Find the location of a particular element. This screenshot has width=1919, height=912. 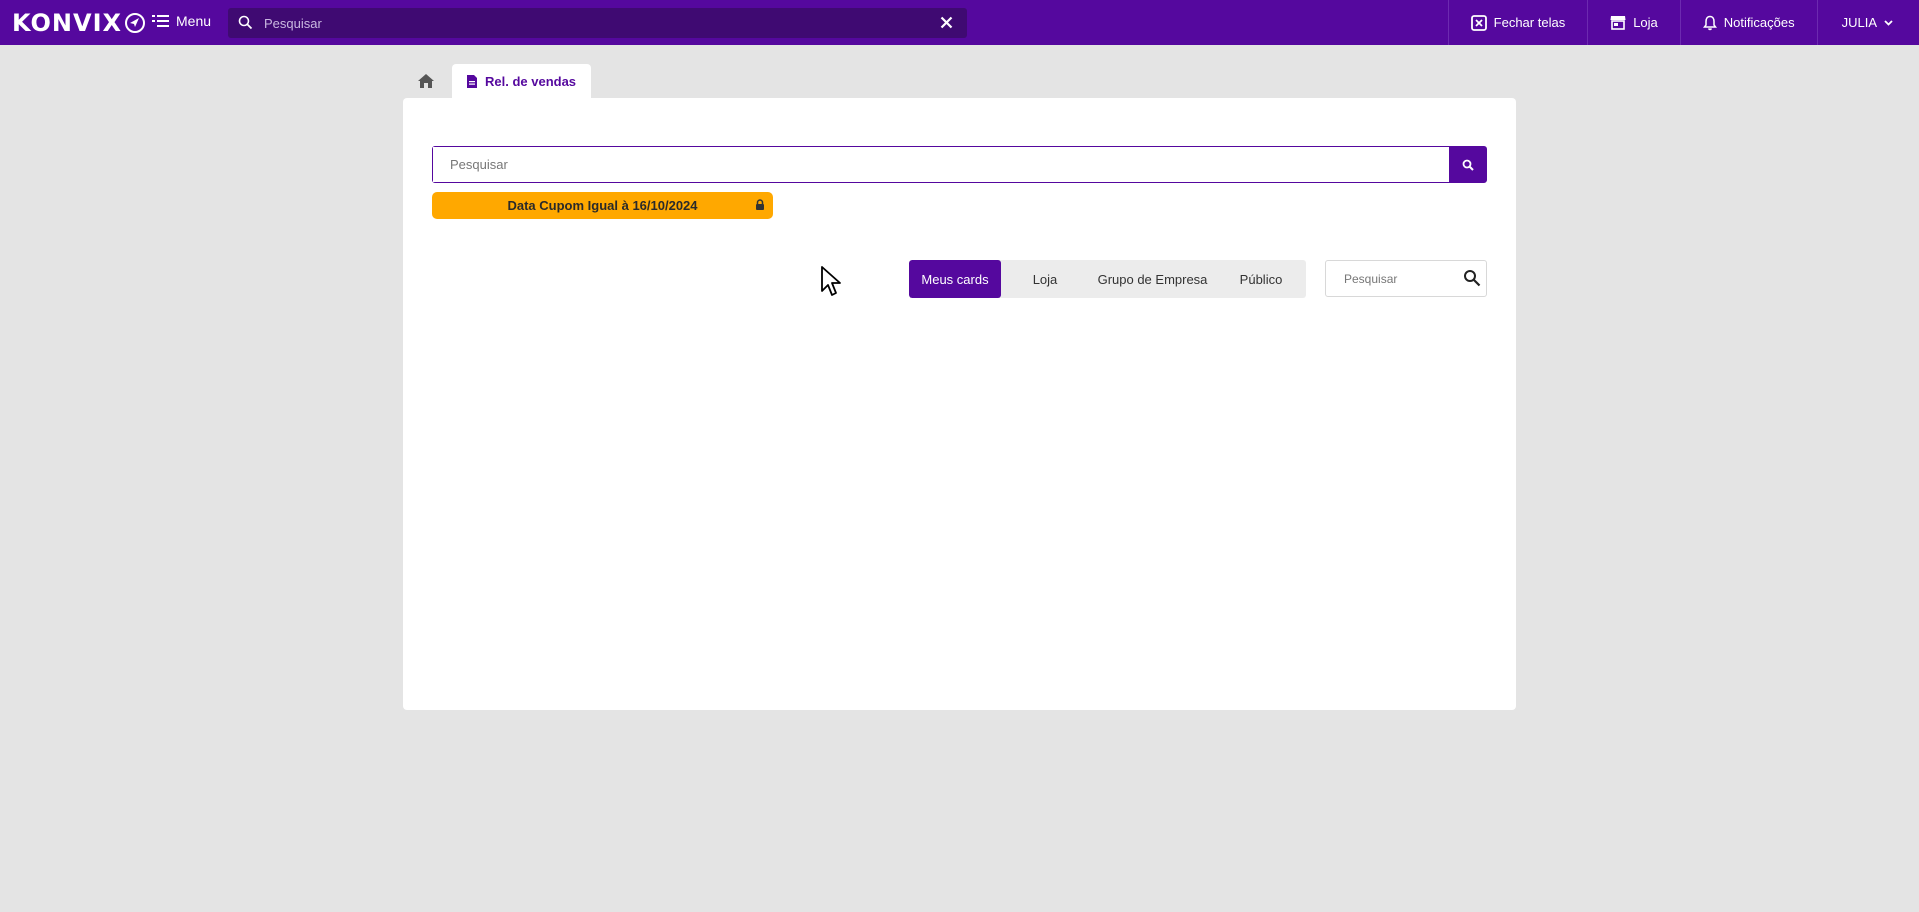

user-name: JULIA is located at coordinates (1859, 22).